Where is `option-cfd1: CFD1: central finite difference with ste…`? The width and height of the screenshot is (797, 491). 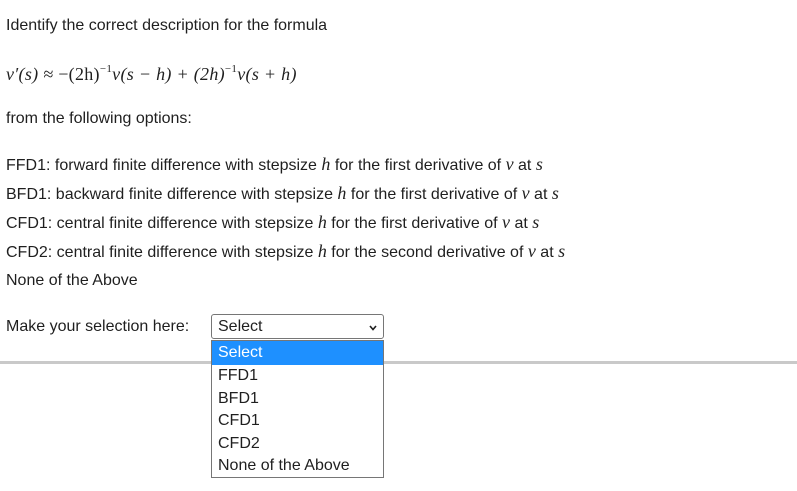 option-cfd1: CFD1: central finite difference with ste… is located at coordinates (272, 223).